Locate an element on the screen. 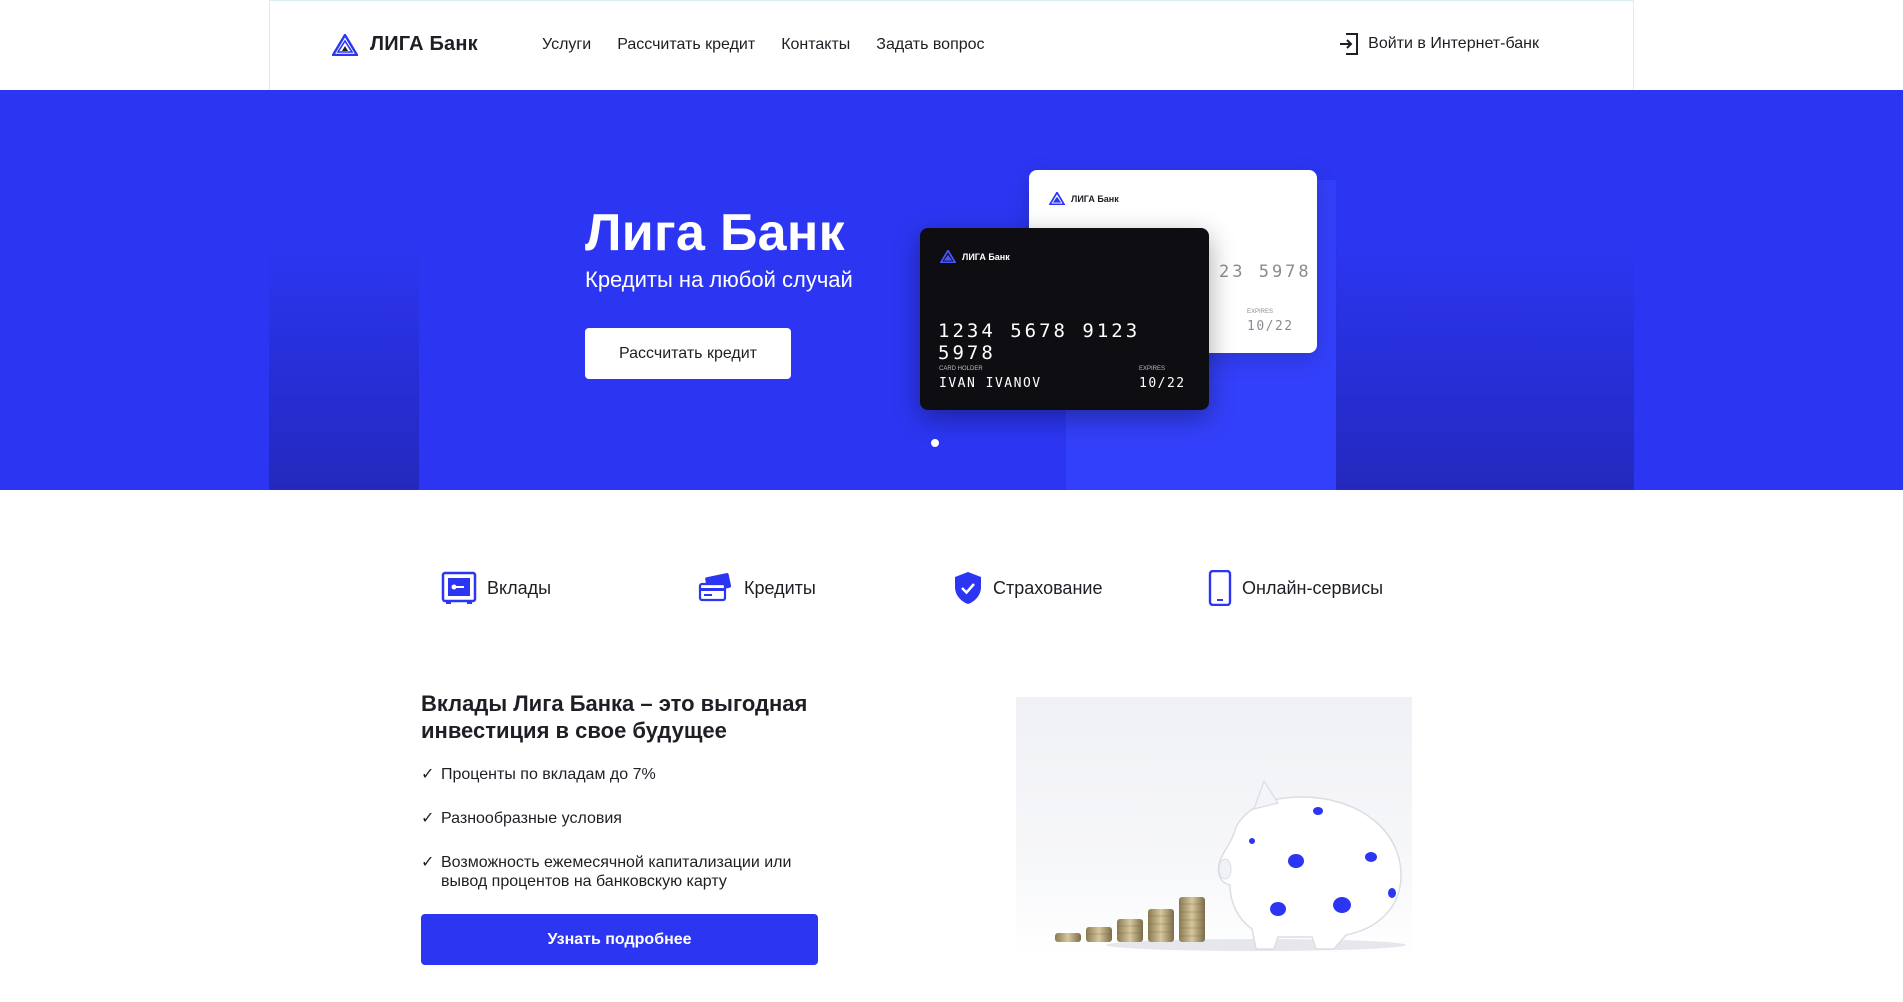  tab-deposits-label: Вклады is located at coordinates (519, 587).